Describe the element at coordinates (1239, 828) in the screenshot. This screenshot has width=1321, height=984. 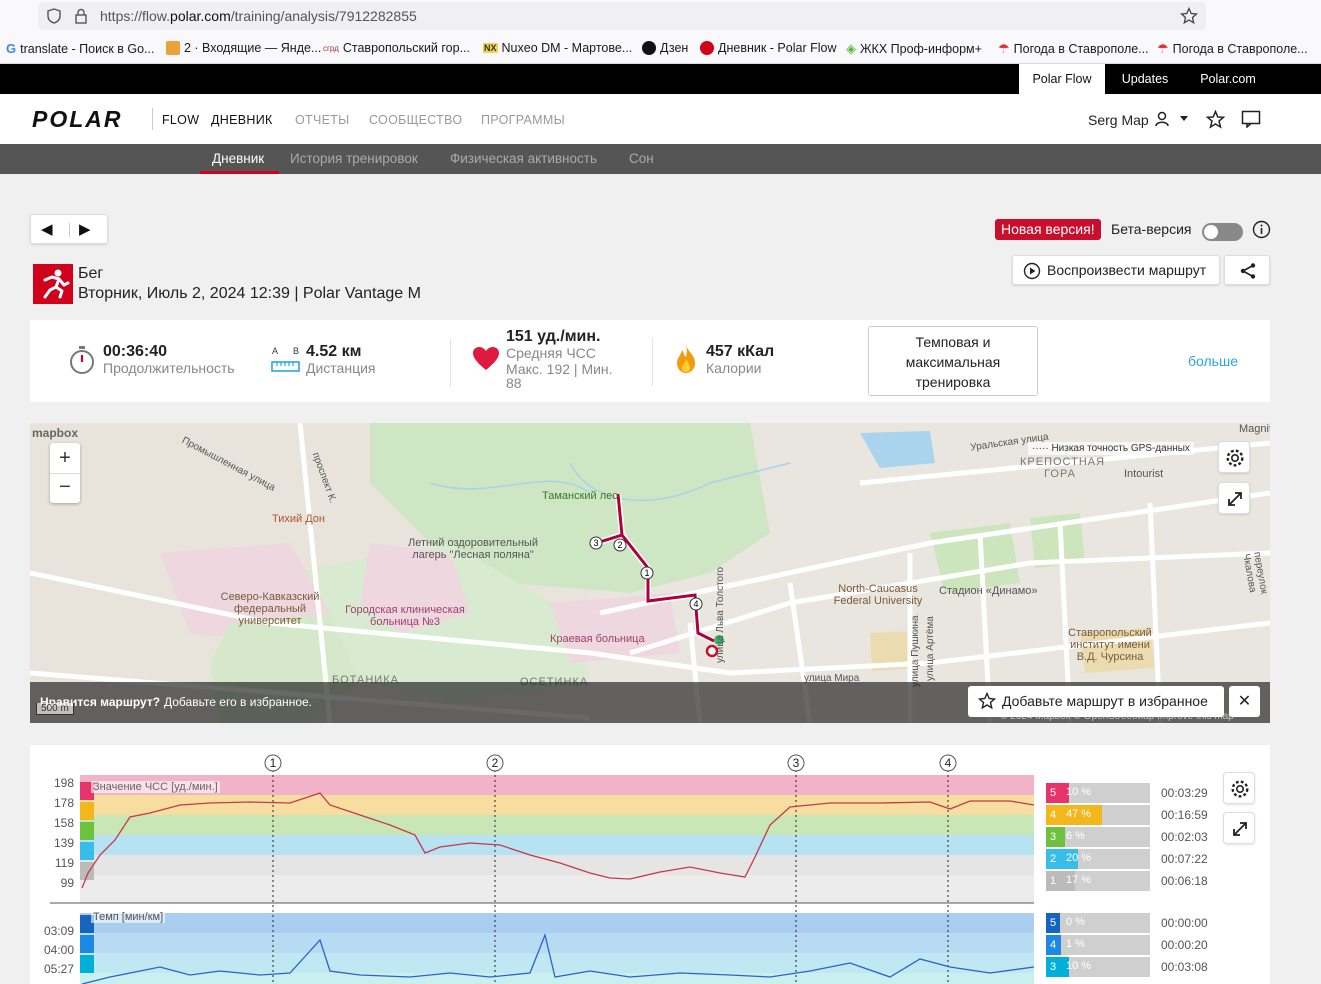
I see `chart-fullscreen-button` at that location.